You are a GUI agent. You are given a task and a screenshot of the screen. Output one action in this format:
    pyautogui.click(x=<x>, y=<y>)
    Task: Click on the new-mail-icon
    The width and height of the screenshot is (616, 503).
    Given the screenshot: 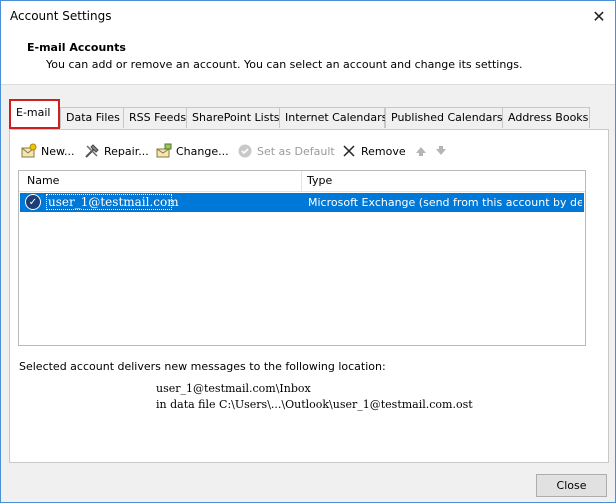 What is the action you would take?
    pyautogui.click(x=29, y=151)
    